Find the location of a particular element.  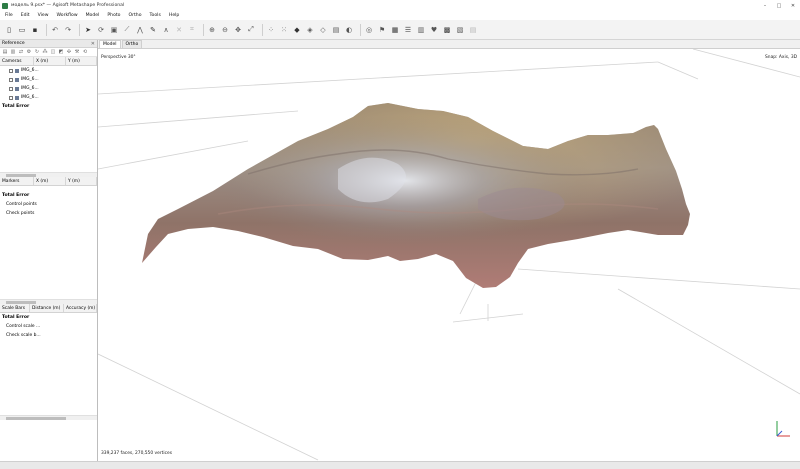

accuracy-column-header: Accuracy (m) is located at coordinates (80, 308).